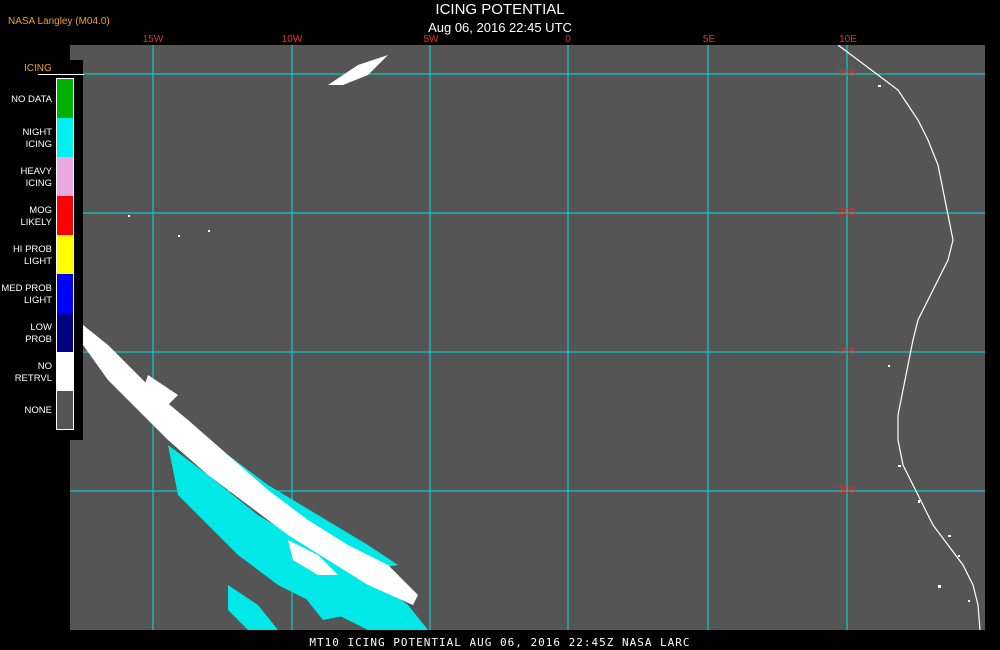 This screenshot has height=650, width=1000. What do you see at coordinates (38, 68) in the screenshot?
I see `legend-title: ICING` at bounding box center [38, 68].